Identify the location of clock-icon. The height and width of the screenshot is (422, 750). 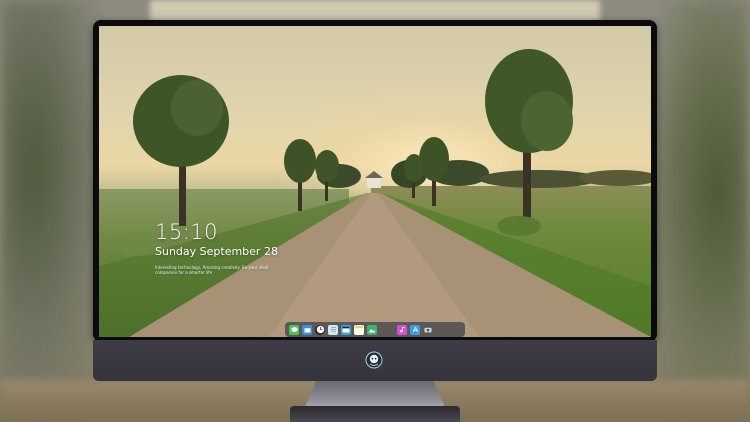
(320, 329).